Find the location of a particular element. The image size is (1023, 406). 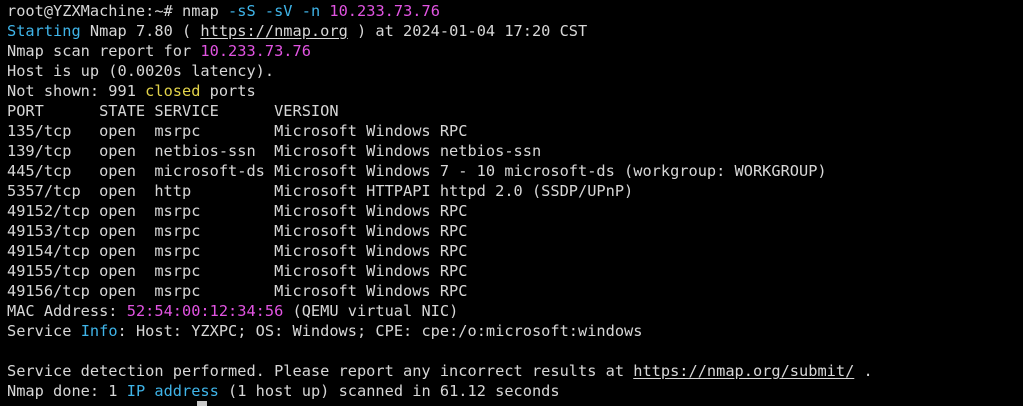

terminal-line: PORT STATE SERVICE VERSION is located at coordinates (440, 111).